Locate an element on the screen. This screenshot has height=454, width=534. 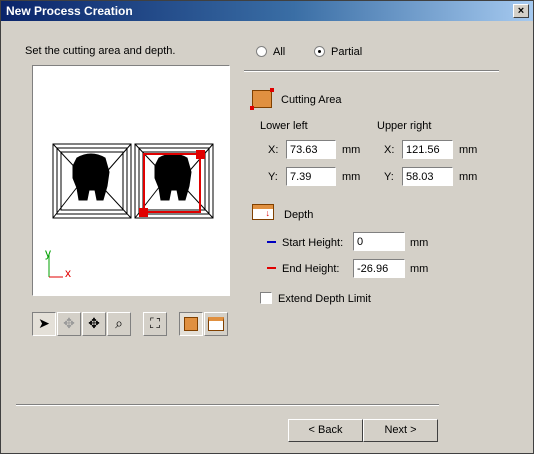
end-height-line-icon is located at coordinates (271, 268).